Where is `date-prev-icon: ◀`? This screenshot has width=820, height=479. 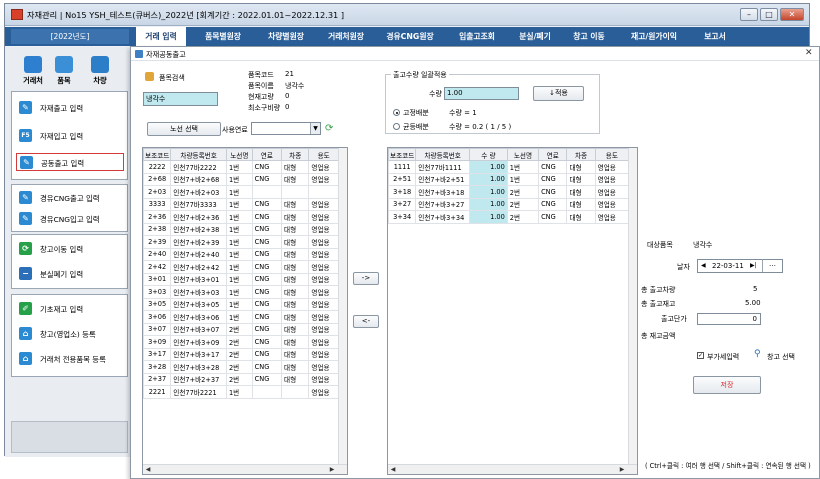 date-prev-icon: ◀ is located at coordinates (703, 266).